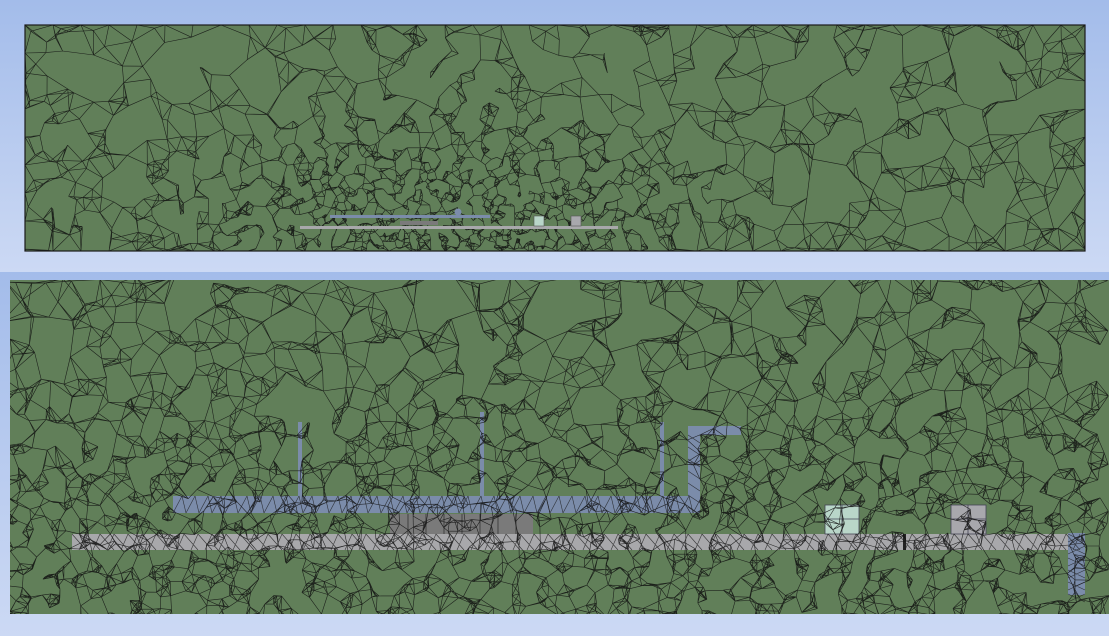  Describe the element at coordinates (459, 227) in the screenshot. I see `overview-substrate-plate` at that location.